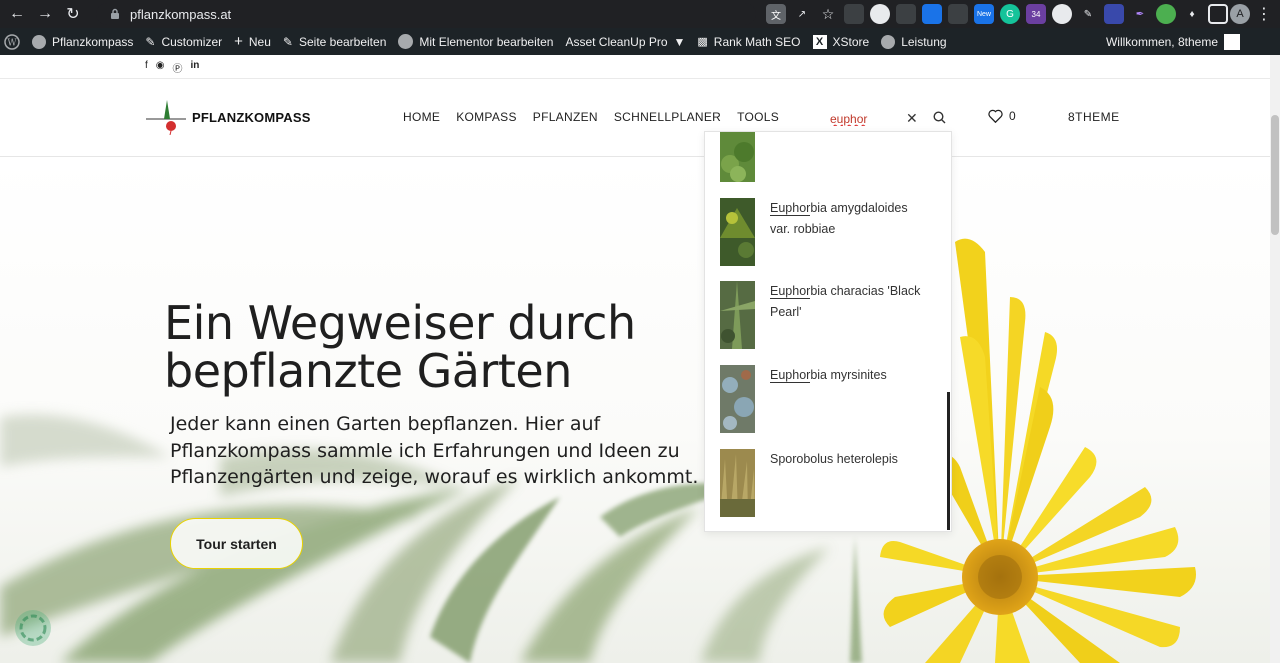 This screenshot has width=1280, height=663. Describe the element at coordinates (73, 14) in the screenshot. I see `reload-icon: ↻` at that location.